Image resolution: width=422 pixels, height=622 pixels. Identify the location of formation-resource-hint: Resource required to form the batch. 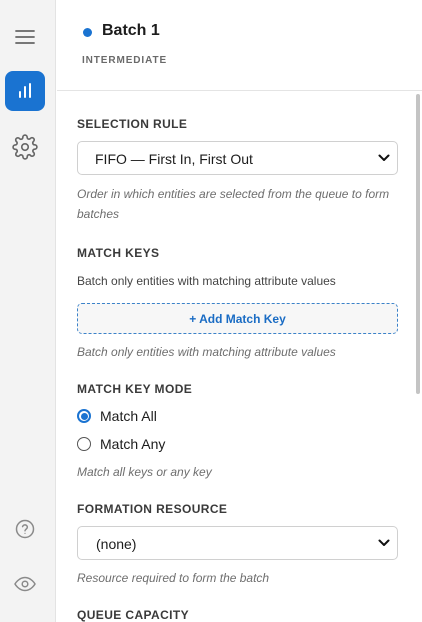
(173, 578).